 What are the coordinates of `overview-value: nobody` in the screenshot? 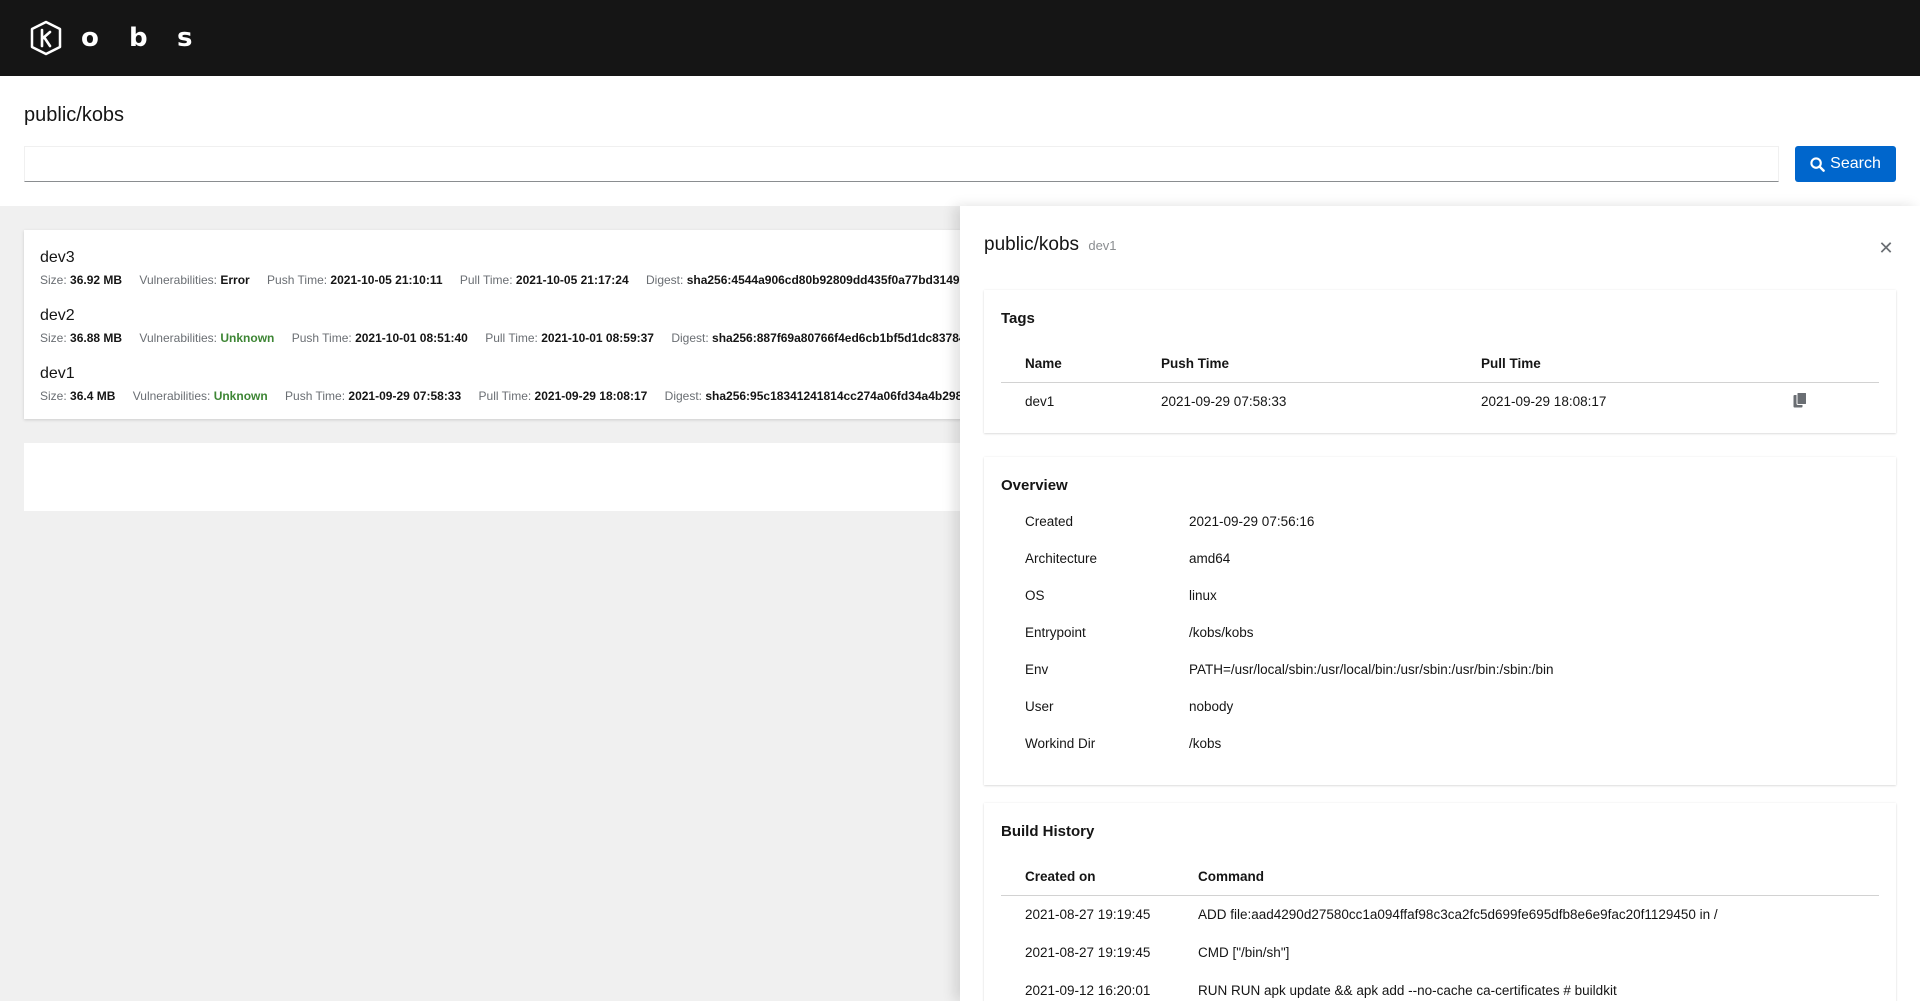 It's located at (1211, 706).